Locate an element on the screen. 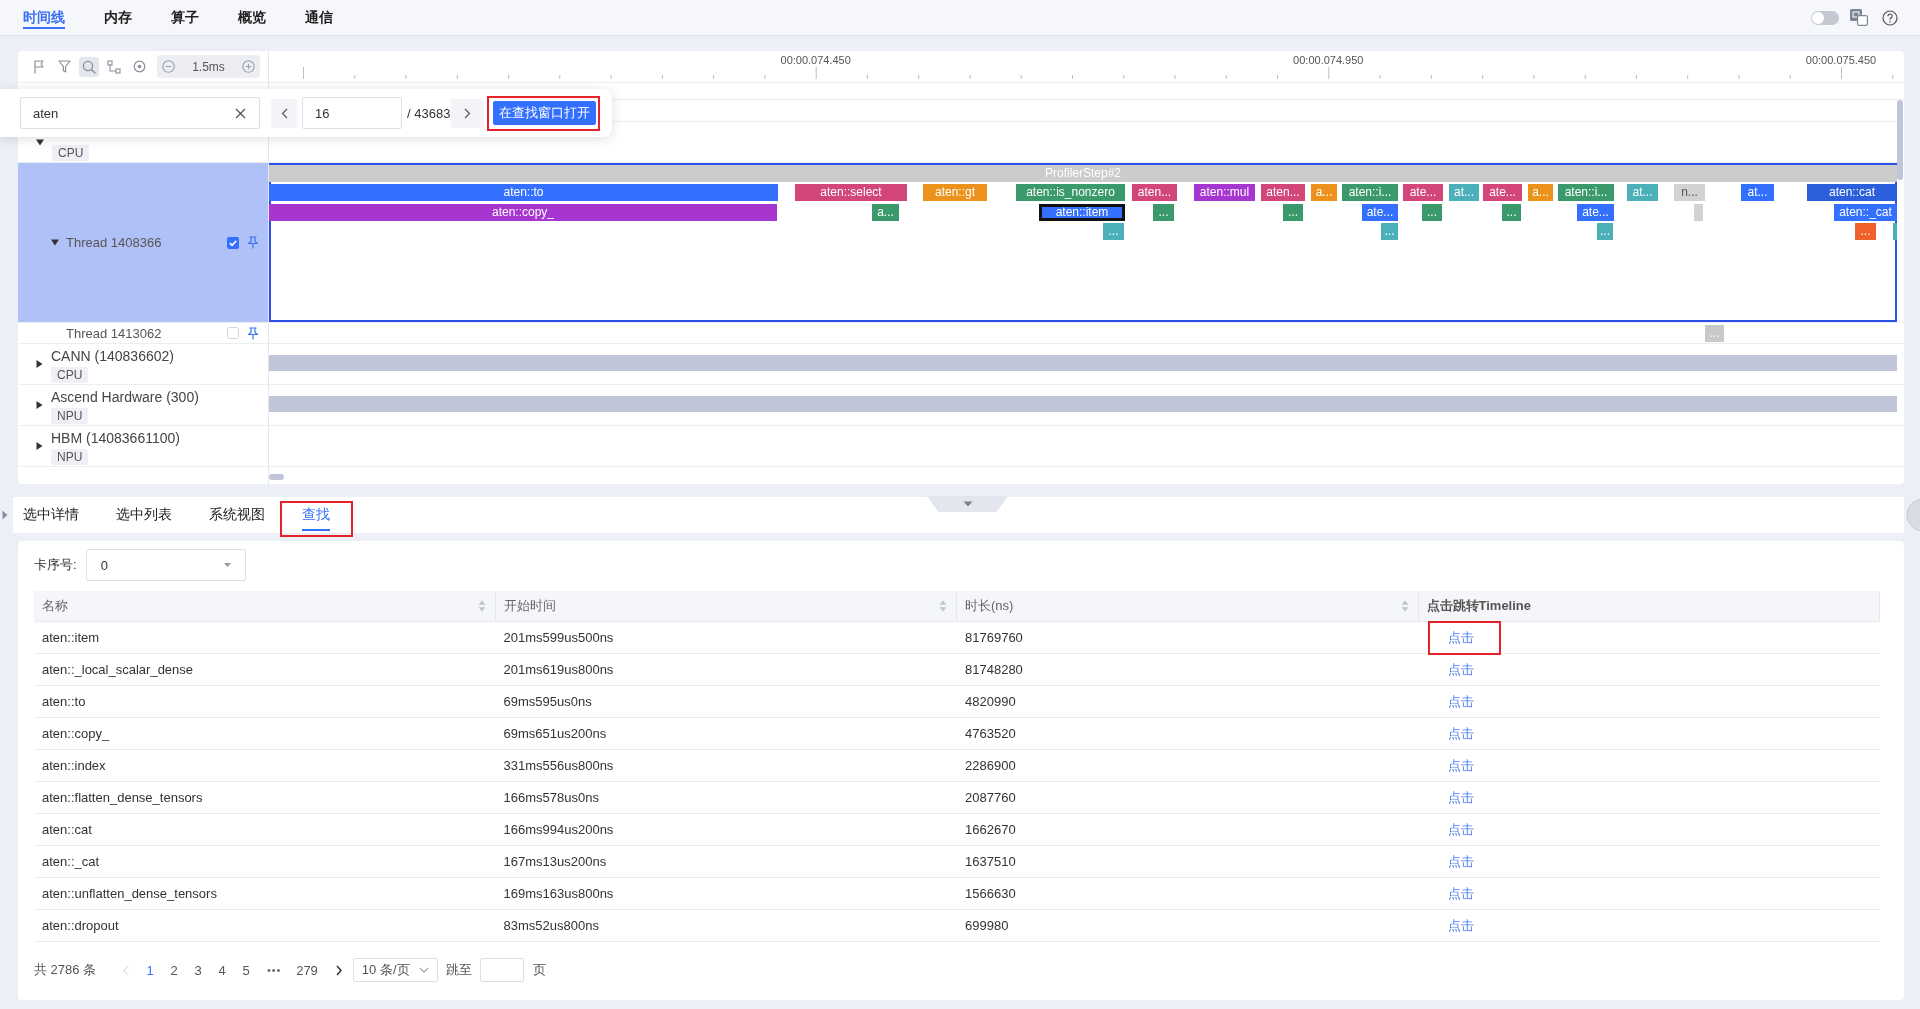  help-icon is located at coordinates (1890, 17).